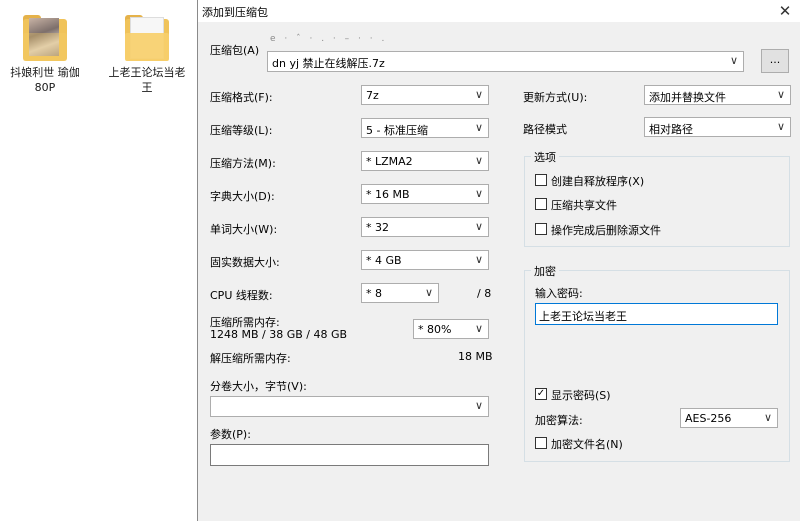 Image resolution: width=800 pixels, height=521 pixels. What do you see at coordinates (555, 97) in the screenshot?
I see `update-label: 更新方式(U):` at bounding box center [555, 97].